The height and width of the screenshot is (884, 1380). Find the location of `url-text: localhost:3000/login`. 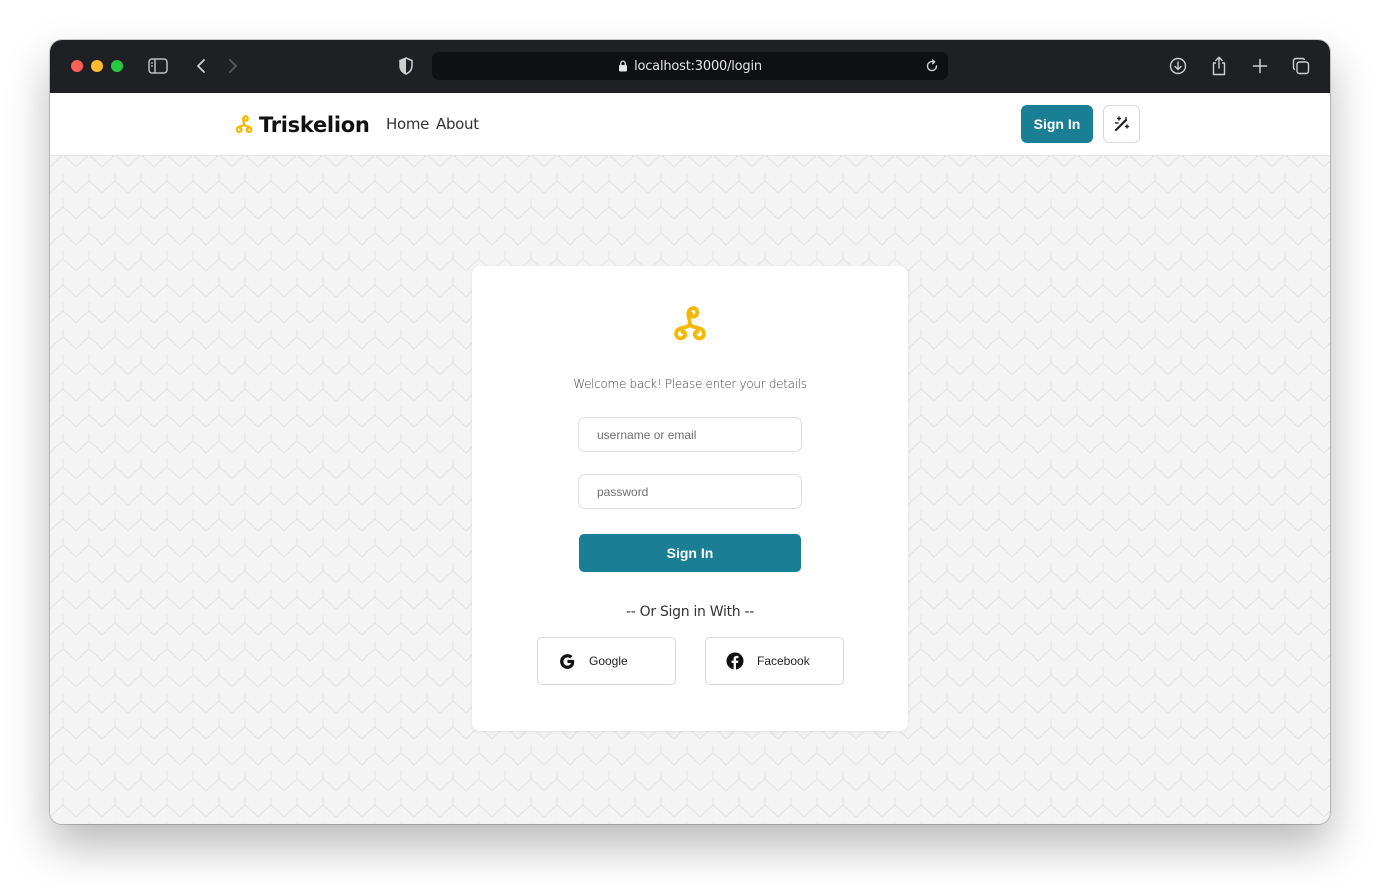

url-text: localhost:3000/login is located at coordinates (698, 66).